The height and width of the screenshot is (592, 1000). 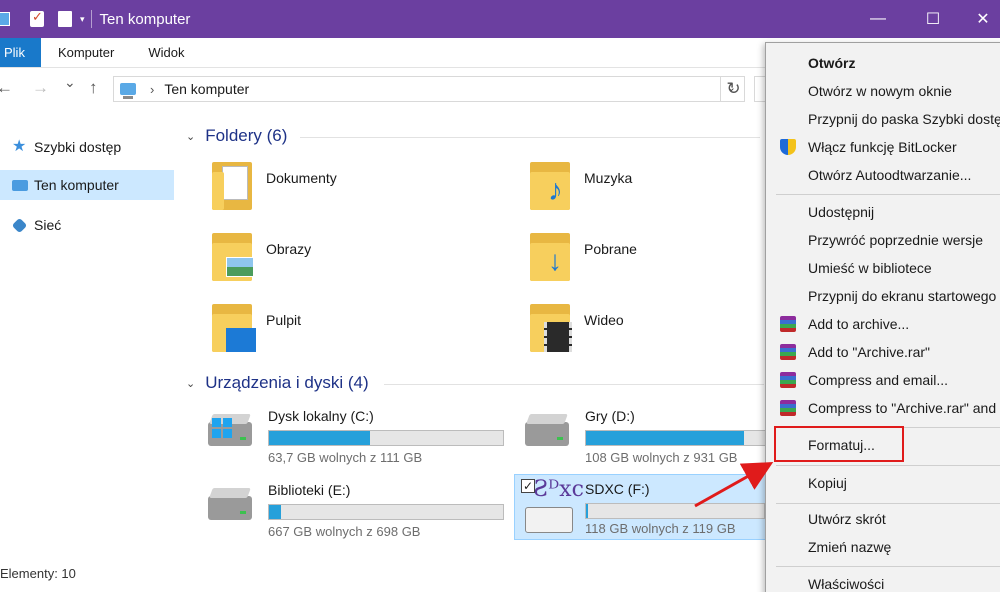 I want to click on title-bar: ▾ Ten komputer — ☐ ✕, so click(x=500, y=19).